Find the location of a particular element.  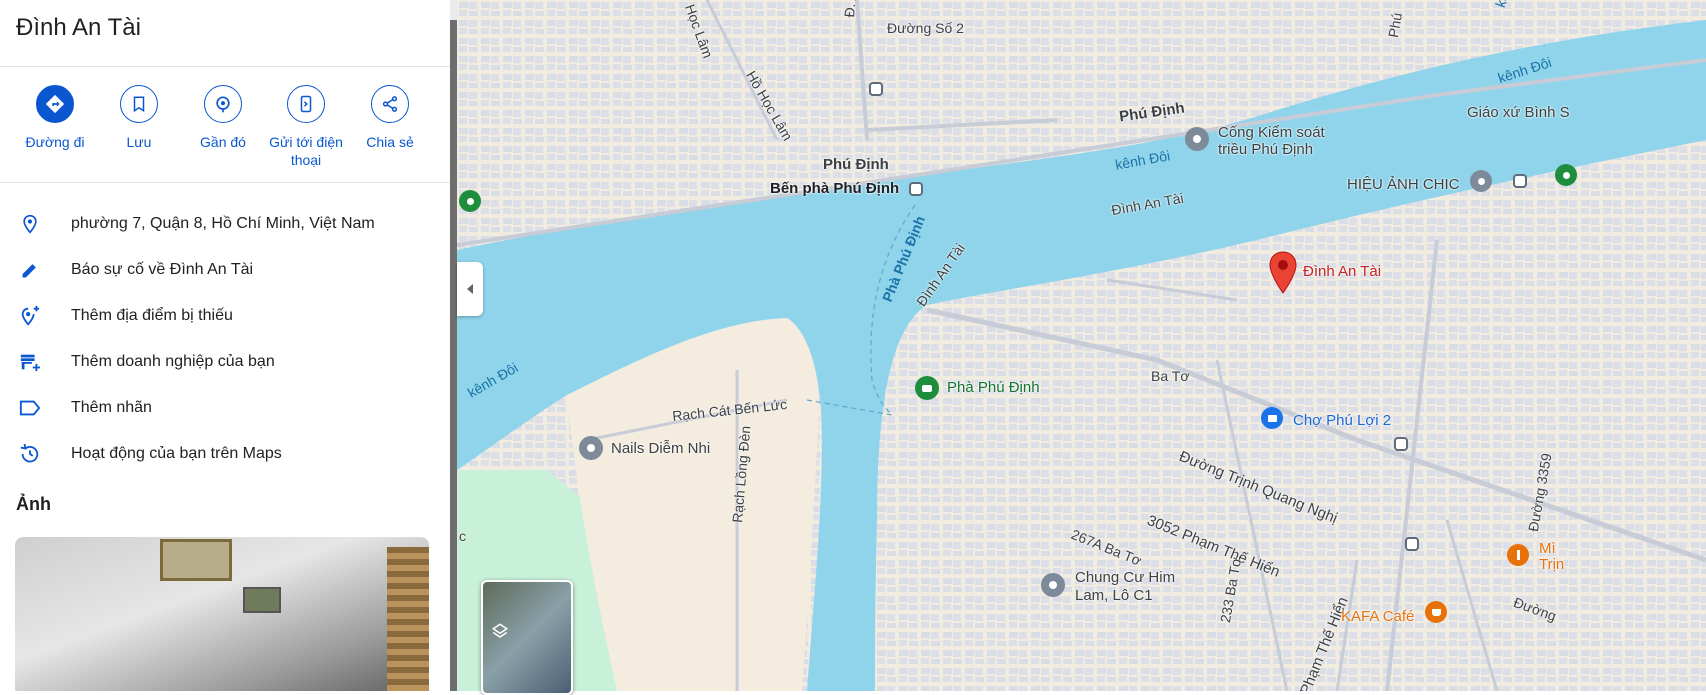

add-missing-place-text: Thêm địa điểm bị thiếu is located at coordinates (152, 315).